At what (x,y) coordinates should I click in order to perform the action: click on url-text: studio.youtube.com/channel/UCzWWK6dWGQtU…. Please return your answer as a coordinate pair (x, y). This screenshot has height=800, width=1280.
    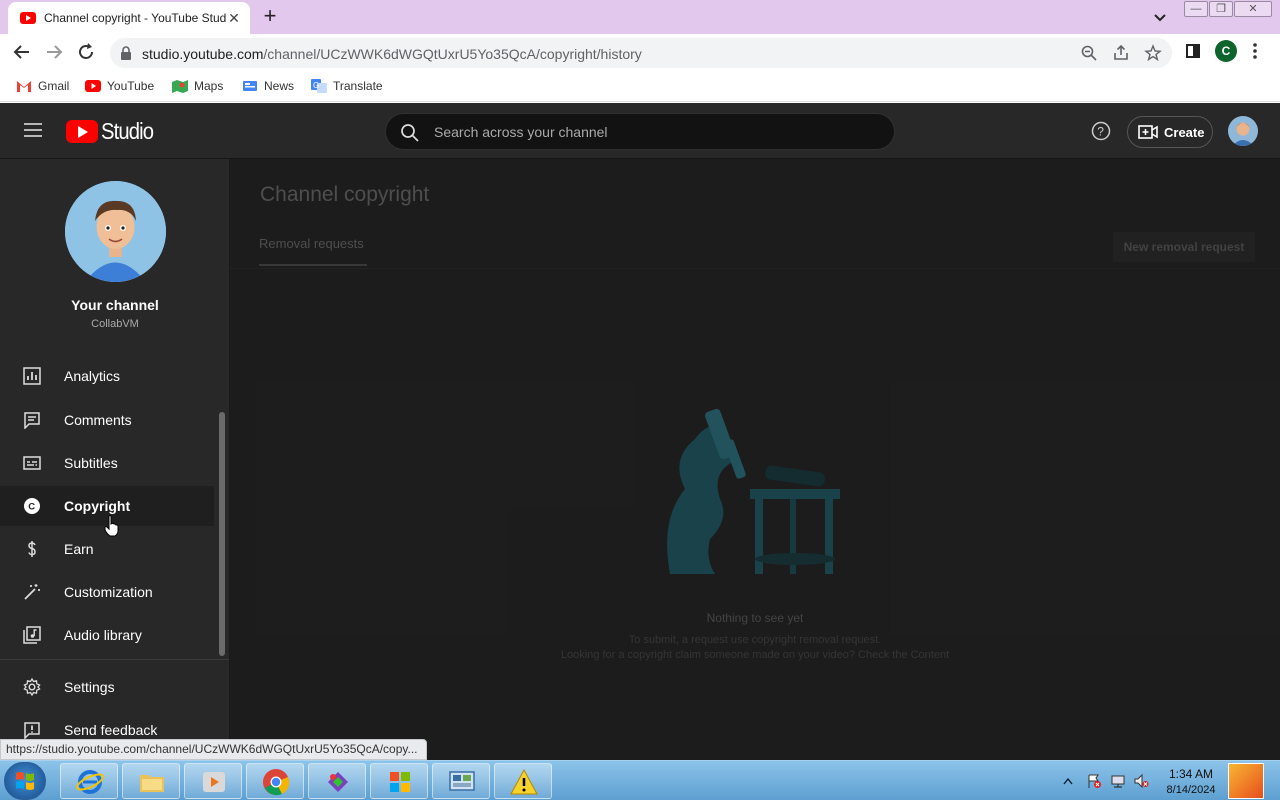
    Looking at the image, I should click on (392, 54).